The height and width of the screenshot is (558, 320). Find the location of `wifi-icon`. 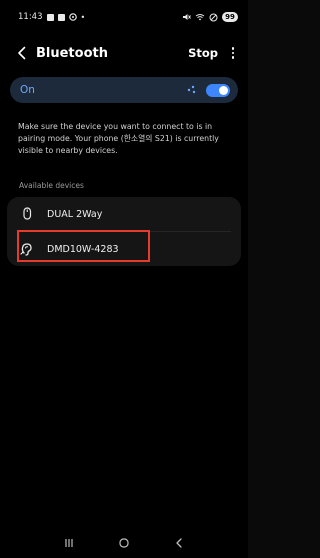

wifi-icon is located at coordinates (200, 17).